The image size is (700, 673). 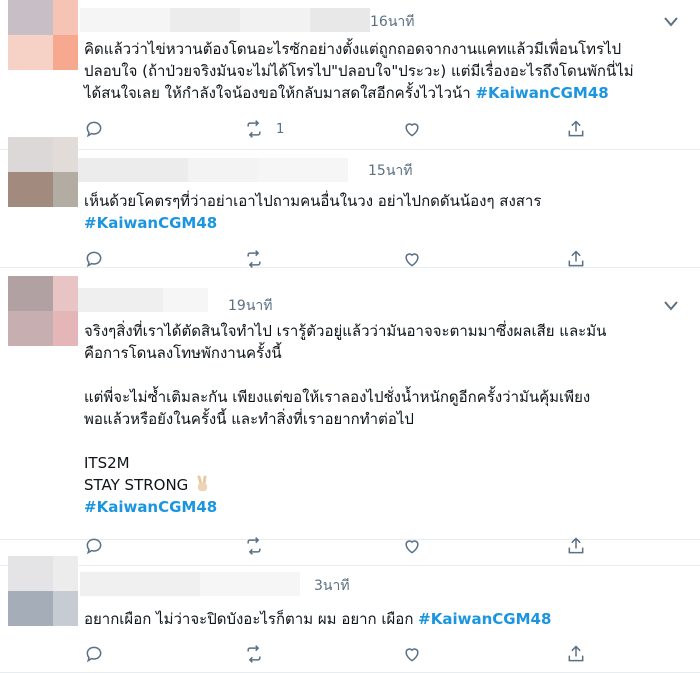 What do you see at coordinates (344, 129) in the screenshot?
I see `tweet-actions: 1` at bounding box center [344, 129].